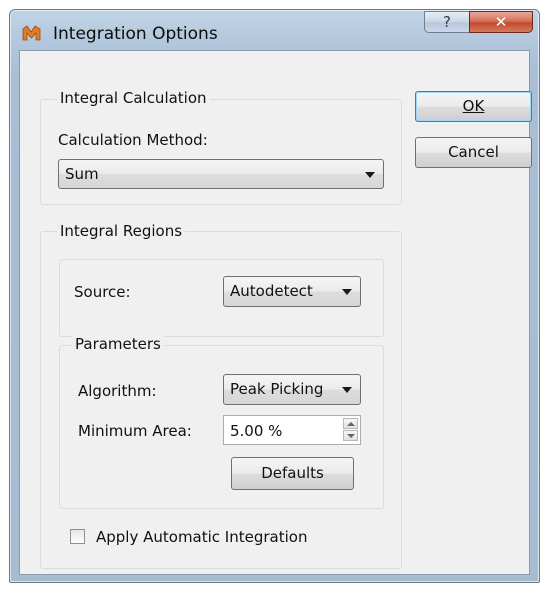 This screenshot has width=548, height=589. What do you see at coordinates (135, 34) in the screenshot?
I see `window-title: Integration Options` at bounding box center [135, 34].